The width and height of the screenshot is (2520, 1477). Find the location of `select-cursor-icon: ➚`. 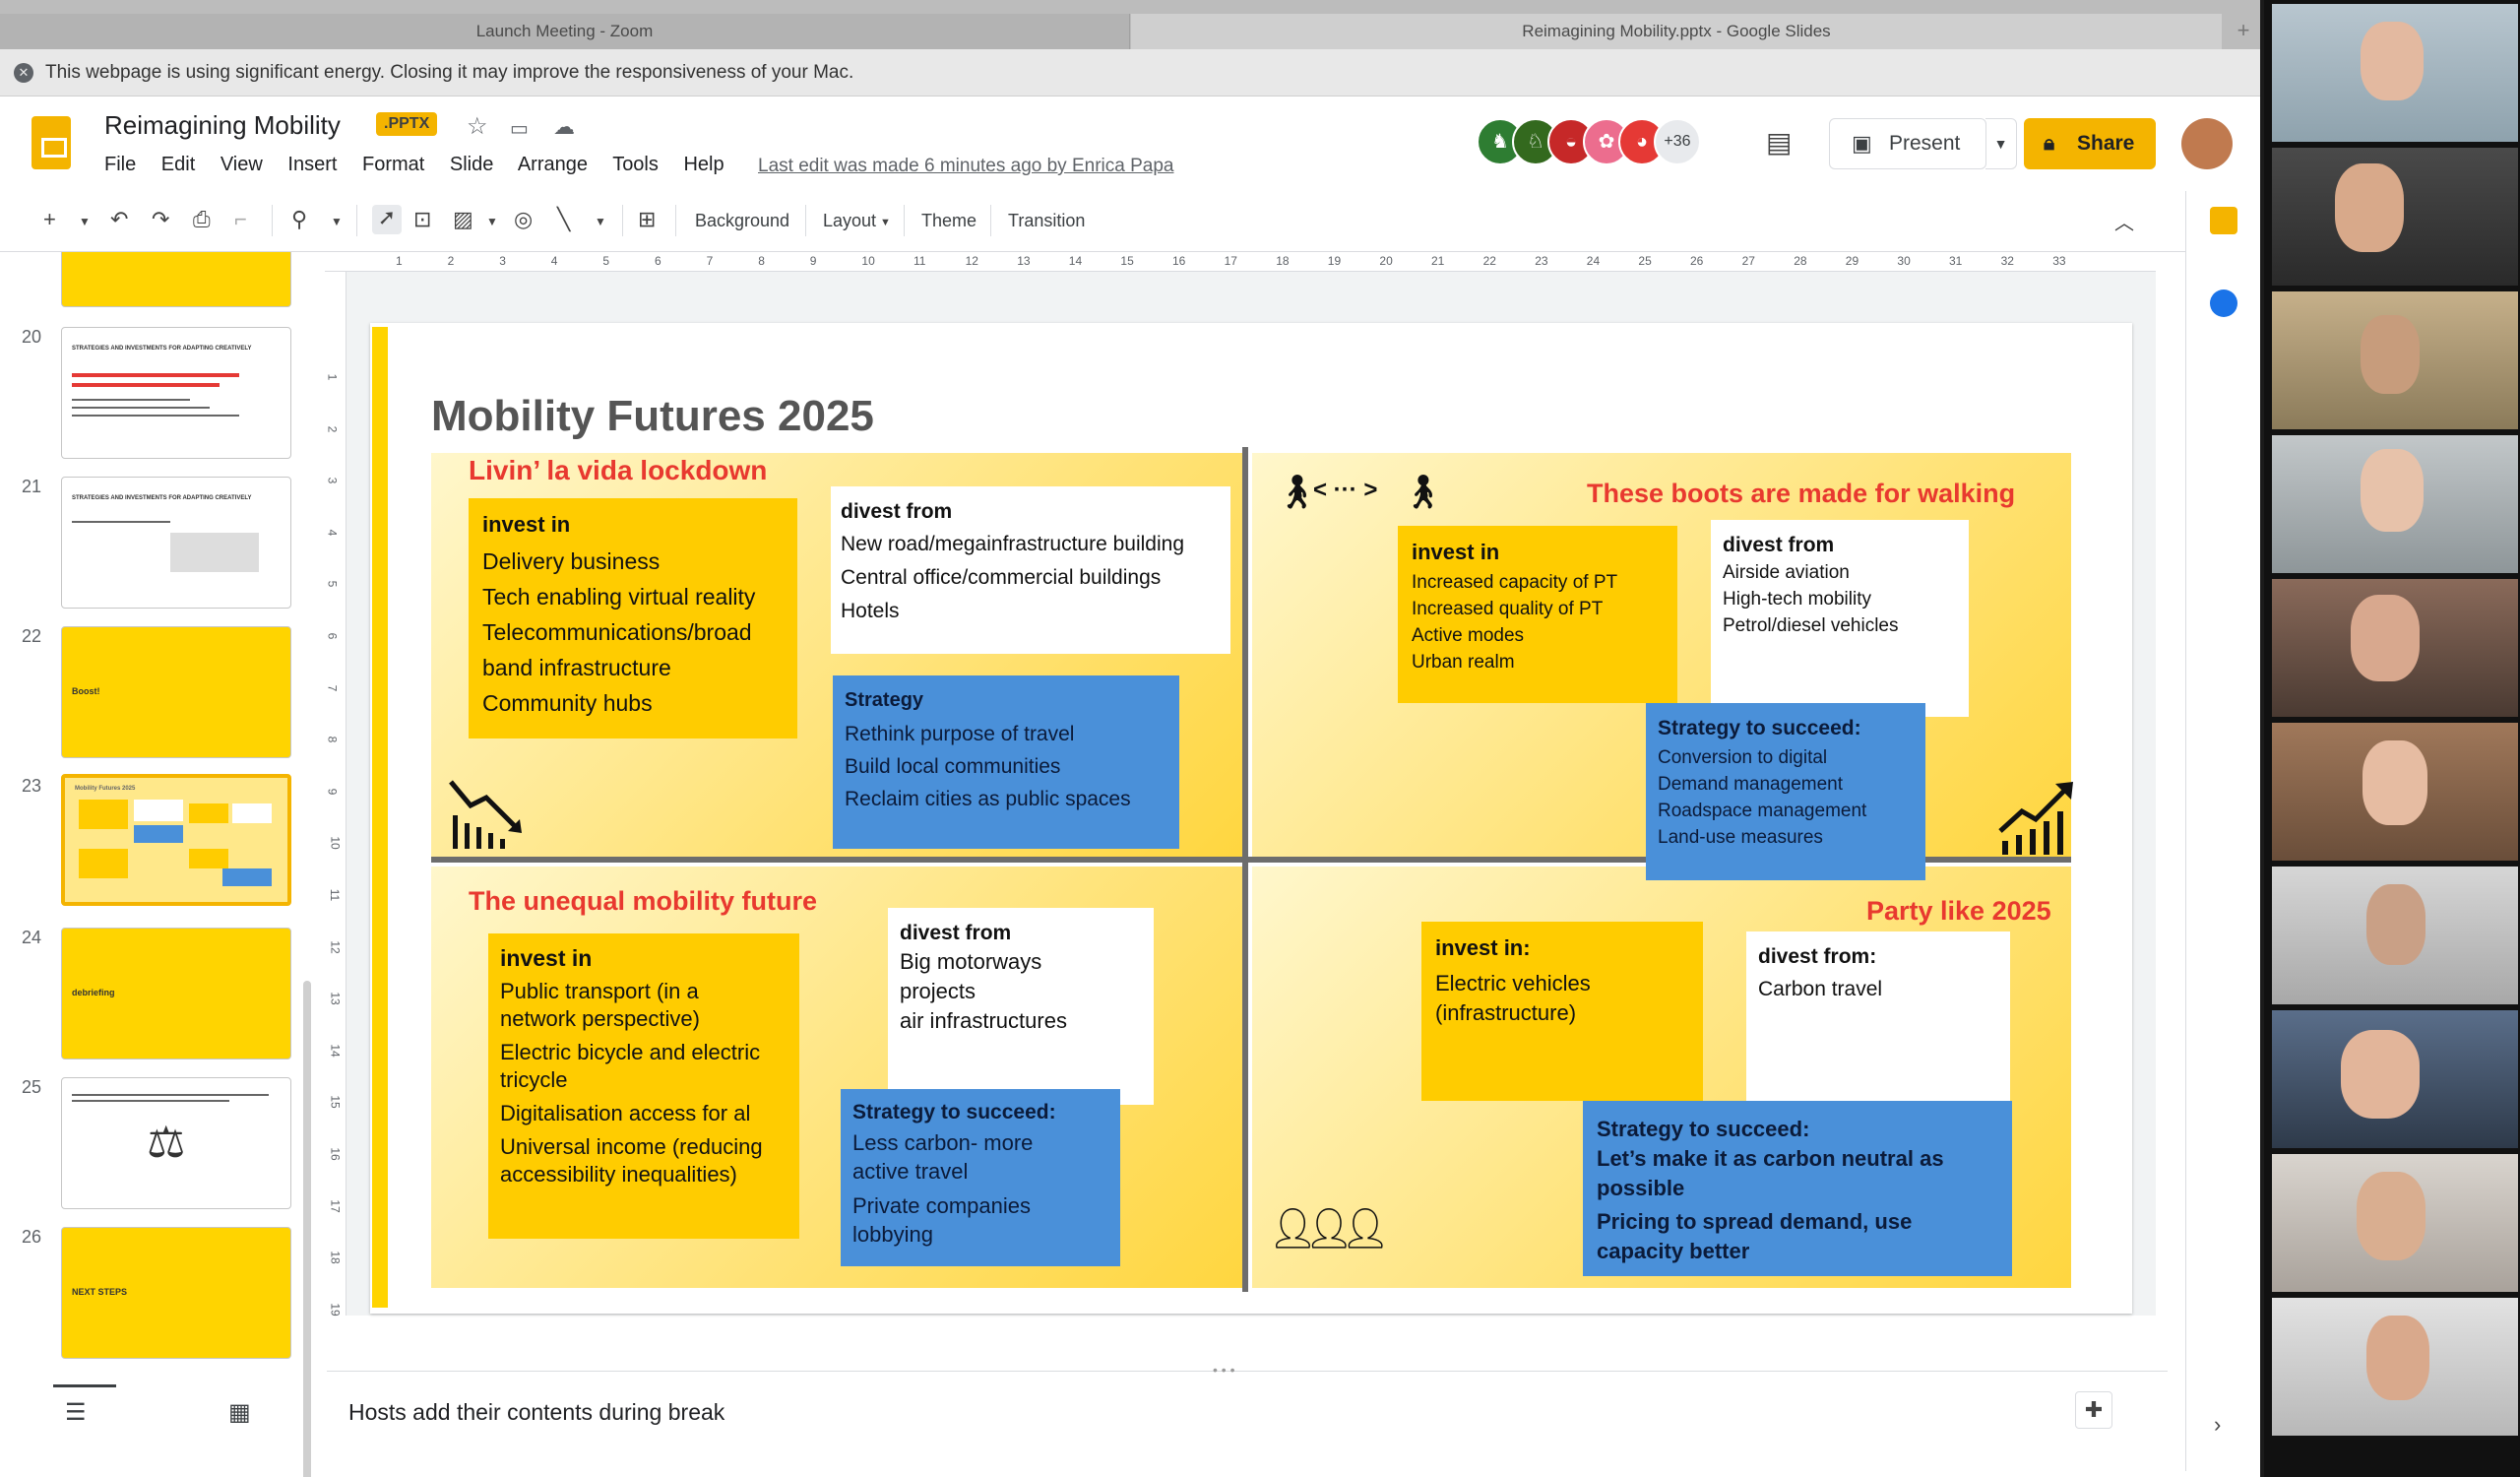

select-cursor-icon: ➚ is located at coordinates (387, 220).